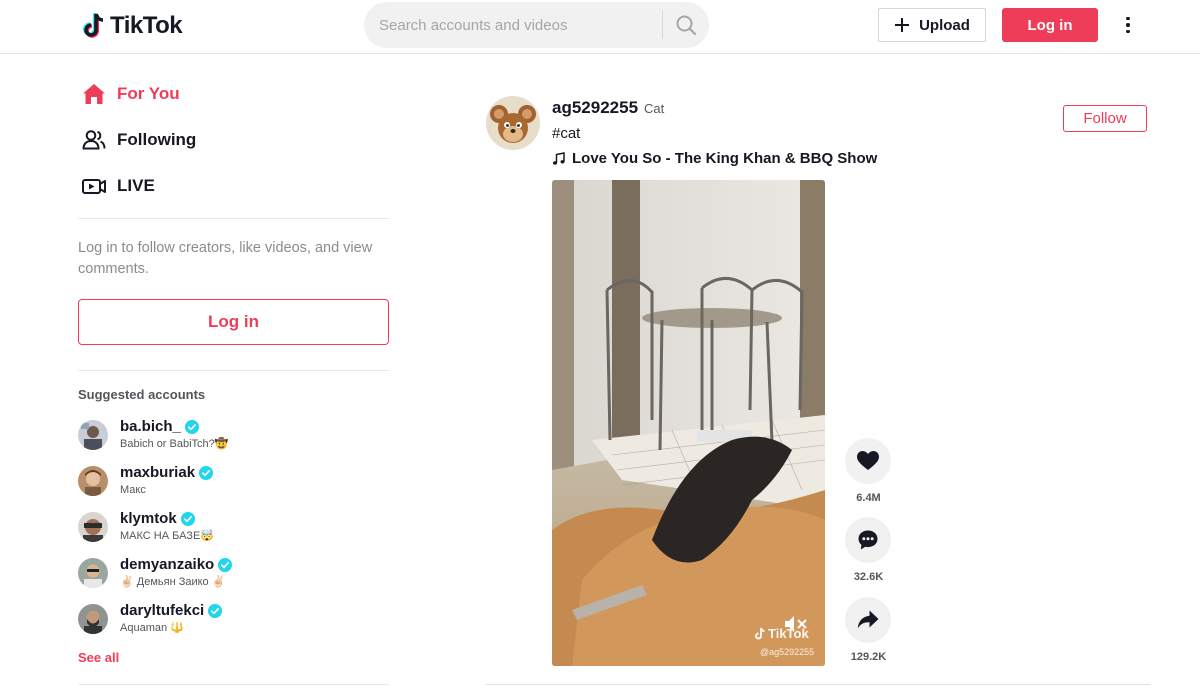  Describe the element at coordinates (788, 633) in the screenshot. I see `watermark-logo-text: TikTok` at that location.